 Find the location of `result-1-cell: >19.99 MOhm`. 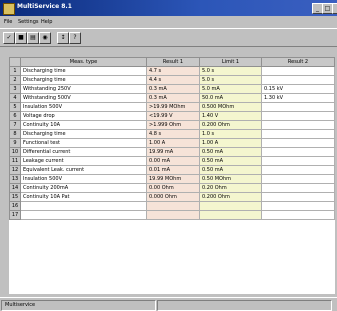

result-1-cell: >19.99 MOhm is located at coordinates (173, 107).